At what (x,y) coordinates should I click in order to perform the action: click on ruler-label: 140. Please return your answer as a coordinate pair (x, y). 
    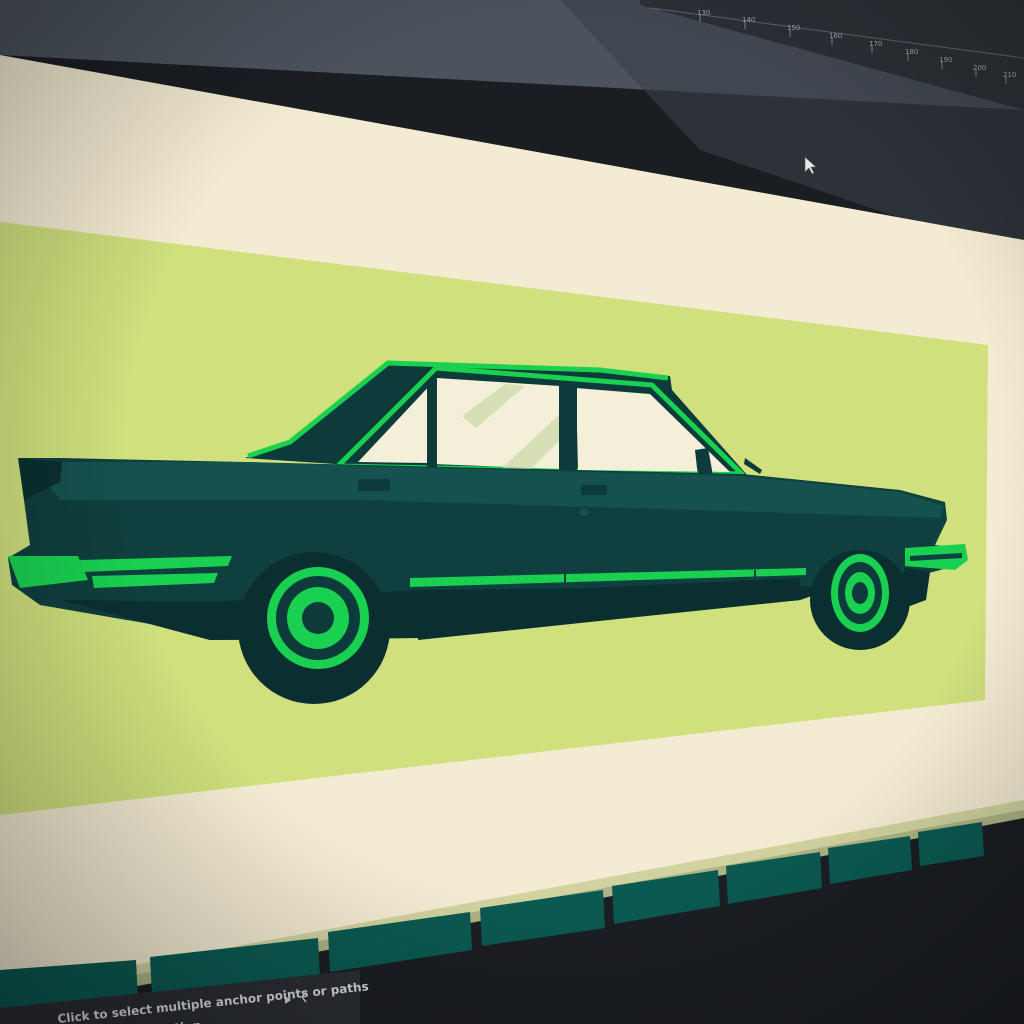
    Looking at the image, I should click on (748, 20).